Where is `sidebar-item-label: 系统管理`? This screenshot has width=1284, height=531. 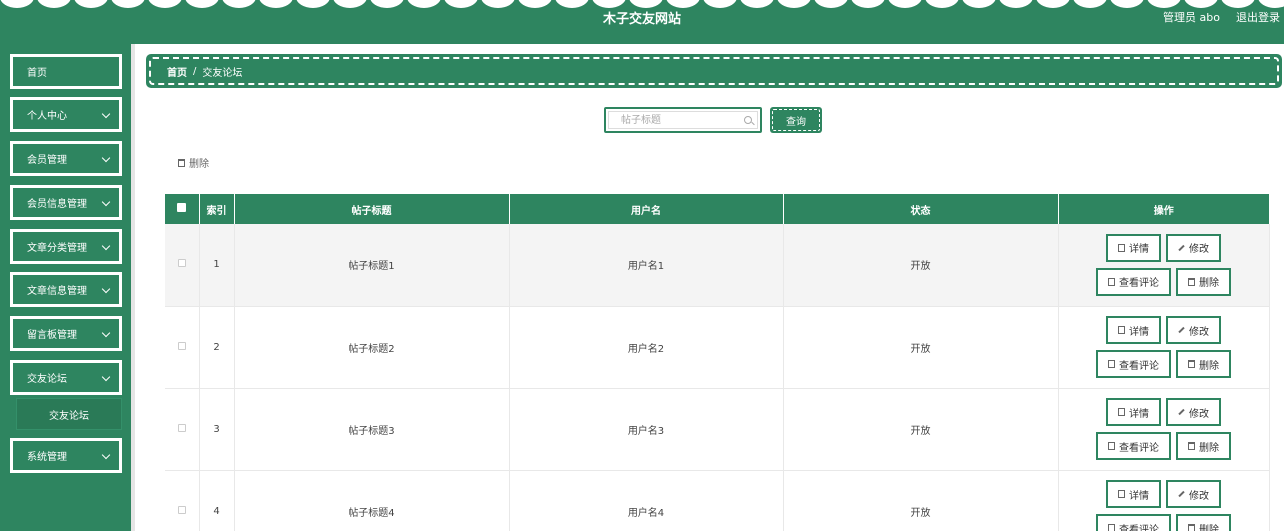 sidebar-item-label: 系统管理 is located at coordinates (47, 457).